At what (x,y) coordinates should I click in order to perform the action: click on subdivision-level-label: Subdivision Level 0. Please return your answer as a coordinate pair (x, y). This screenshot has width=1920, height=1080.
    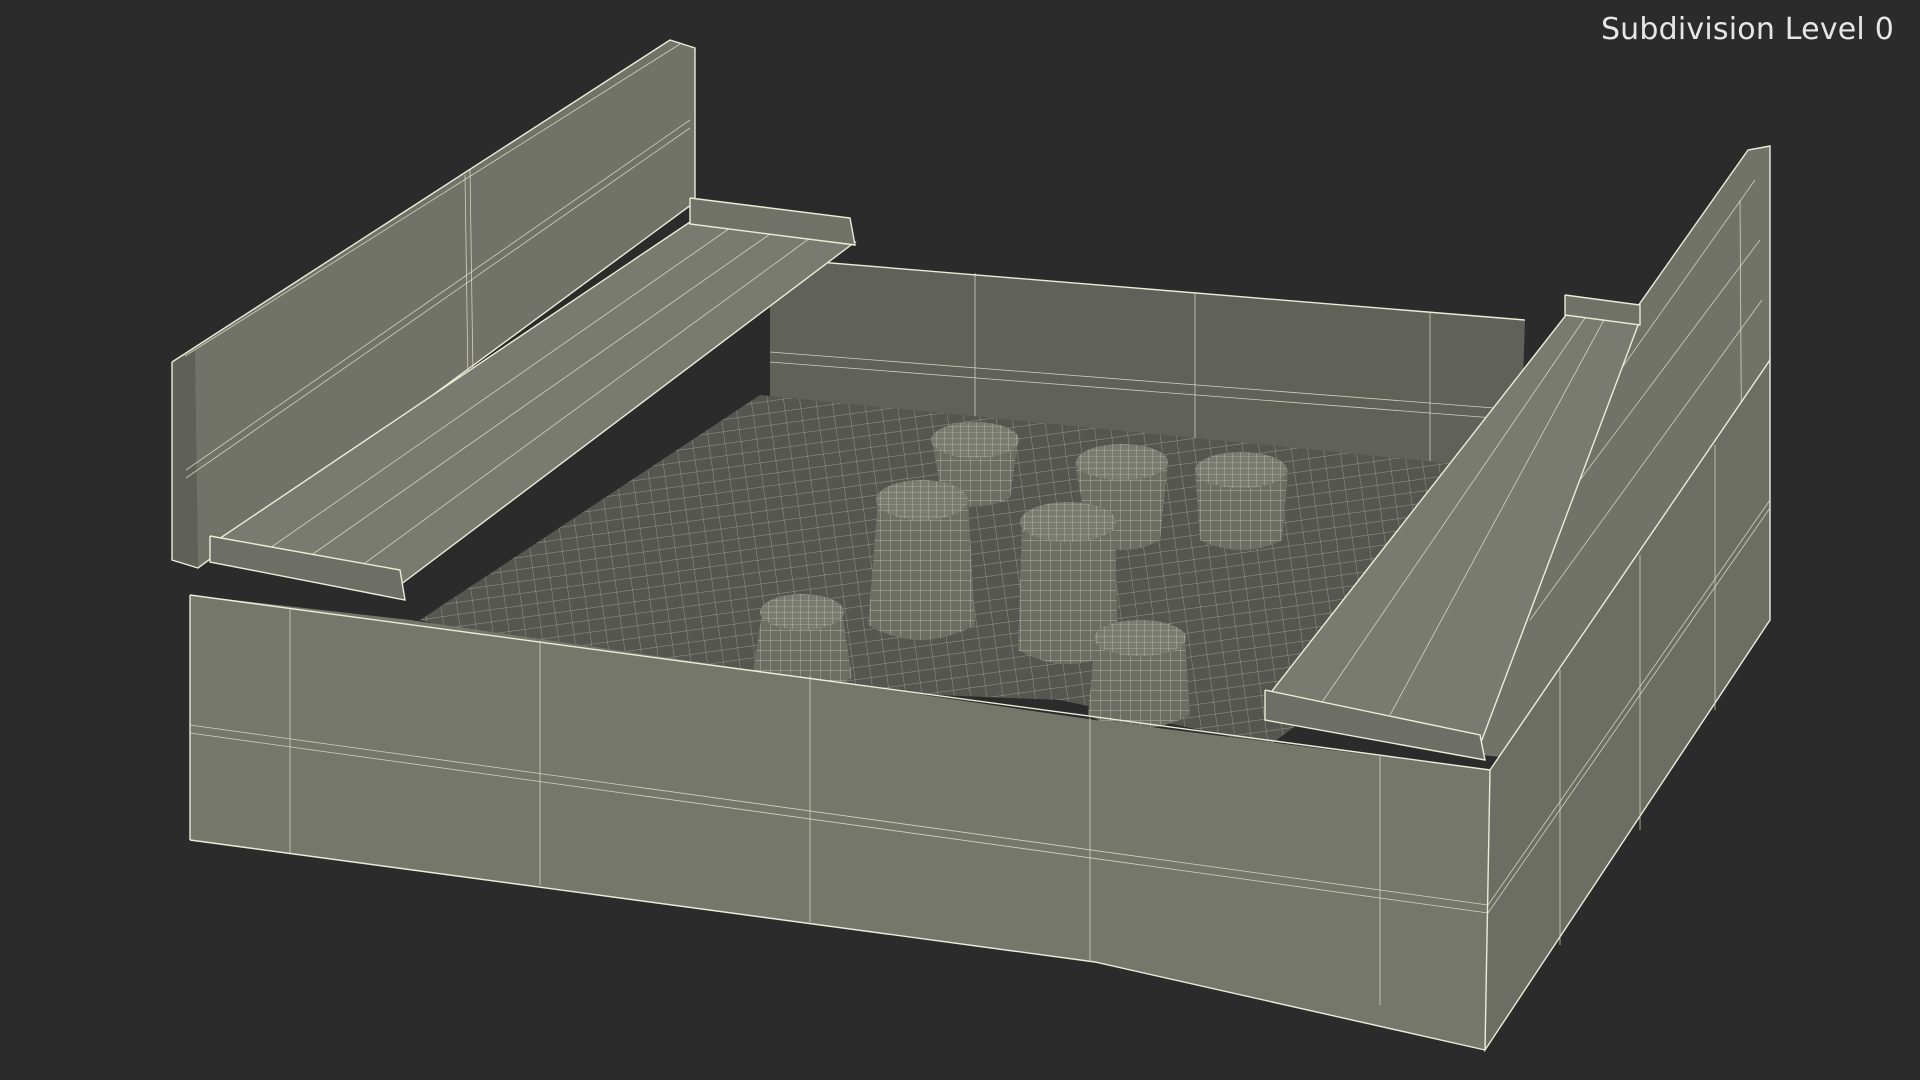
    Looking at the image, I should click on (1747, 29).